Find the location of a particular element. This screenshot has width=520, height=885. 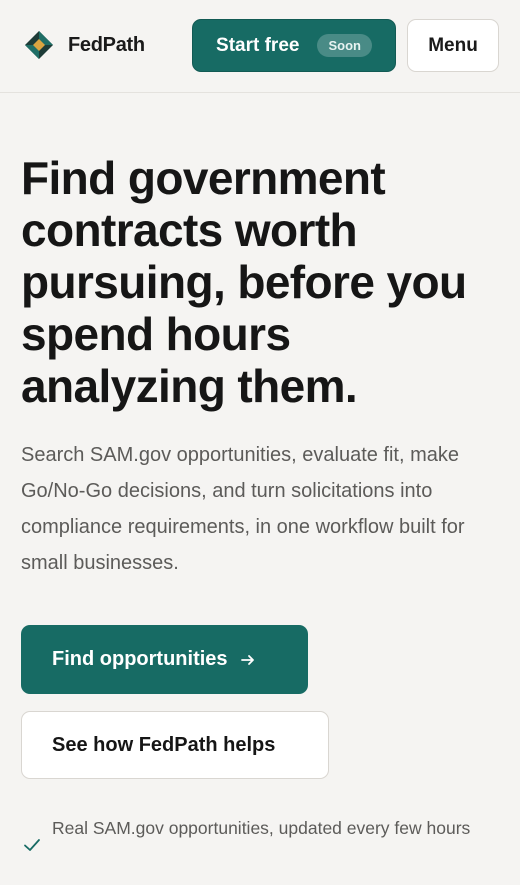

find-opportunities-label: Find opportunities is located at coordinates (140, 659).